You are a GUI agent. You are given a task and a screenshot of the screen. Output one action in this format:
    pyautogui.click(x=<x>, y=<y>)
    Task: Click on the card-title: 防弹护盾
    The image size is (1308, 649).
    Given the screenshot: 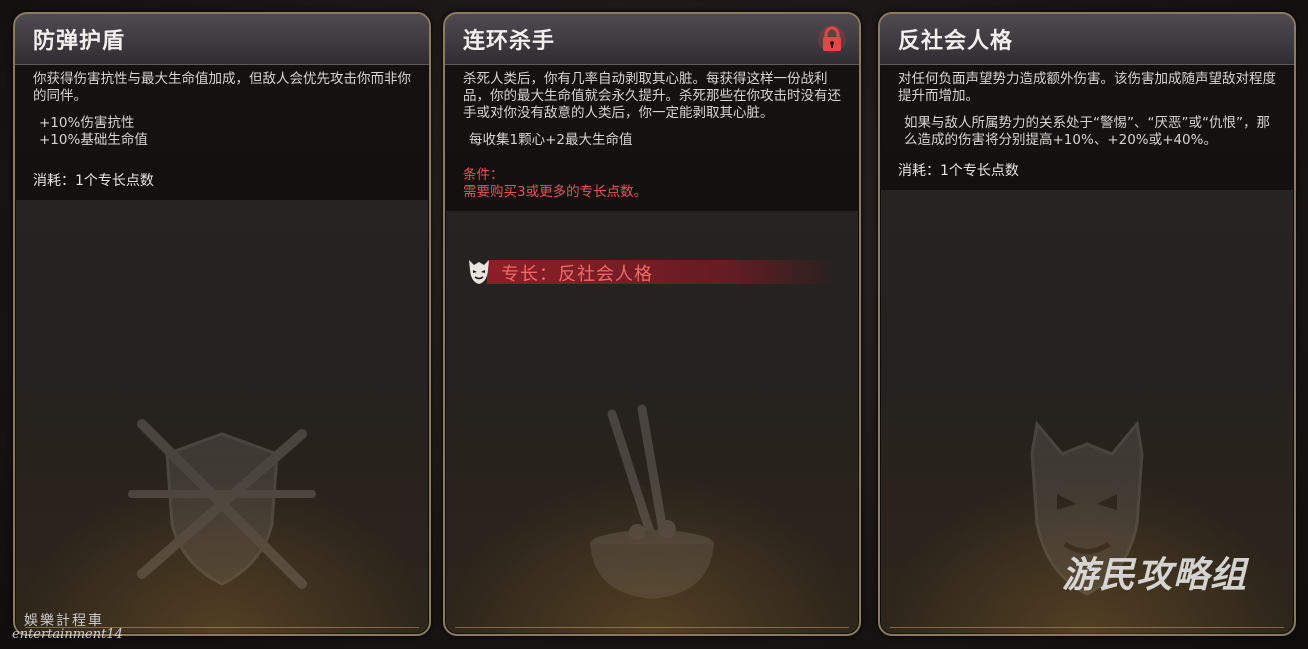 What is the action you would take?
    pyautogui.click(x=79, y=41)
    